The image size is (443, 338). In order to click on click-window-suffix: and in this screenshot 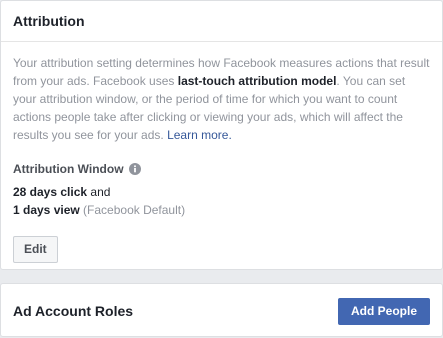, I will do `click(99, 192)`.